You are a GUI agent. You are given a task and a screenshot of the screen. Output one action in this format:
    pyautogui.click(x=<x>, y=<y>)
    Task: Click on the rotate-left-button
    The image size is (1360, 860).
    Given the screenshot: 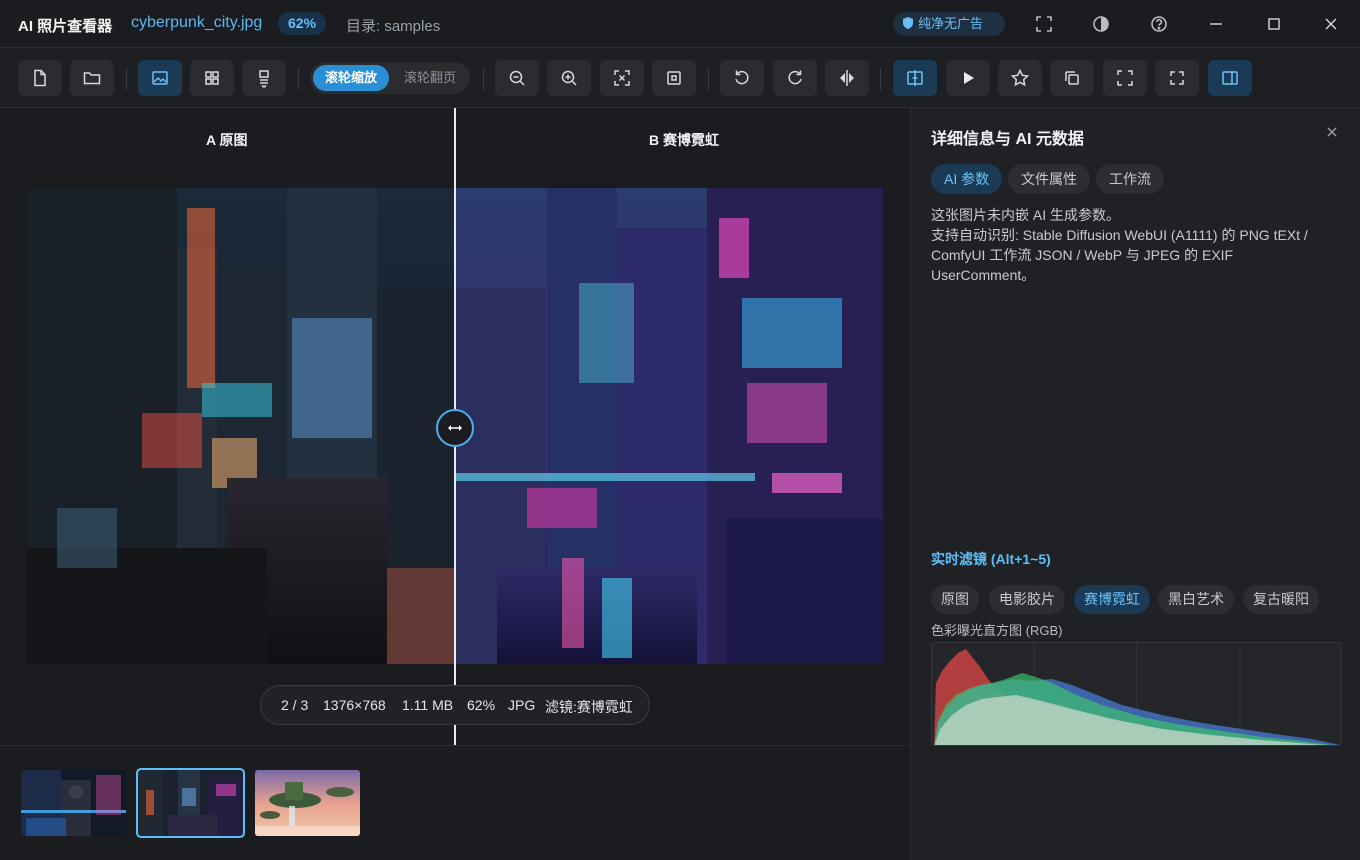 What is the action you would take?
    pyautogui.click(x=742, y=78)
    